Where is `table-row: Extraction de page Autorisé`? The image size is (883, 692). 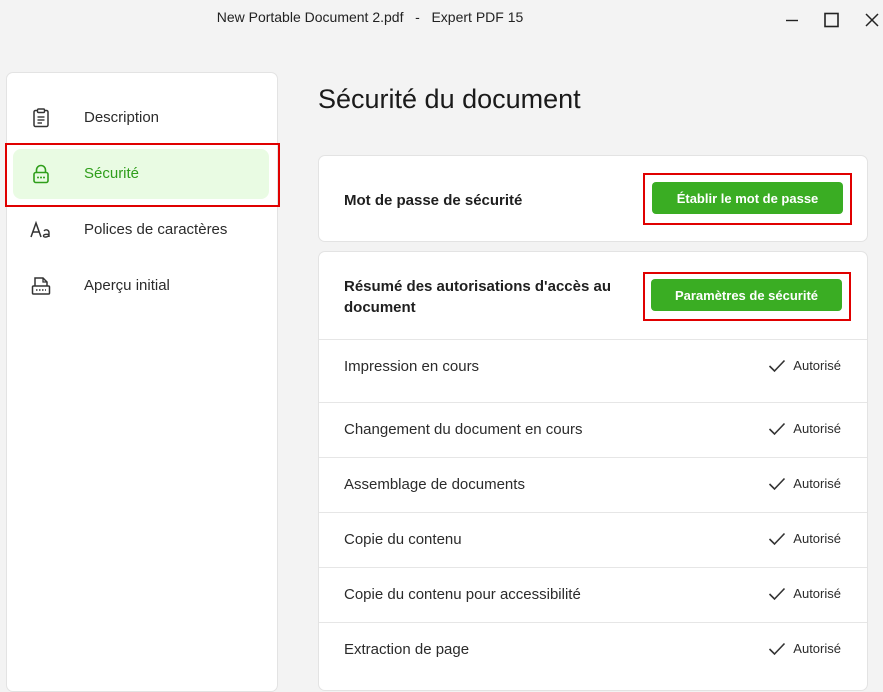
table-row: Extraction de page Autorisé is located at coordinates (593, 649).